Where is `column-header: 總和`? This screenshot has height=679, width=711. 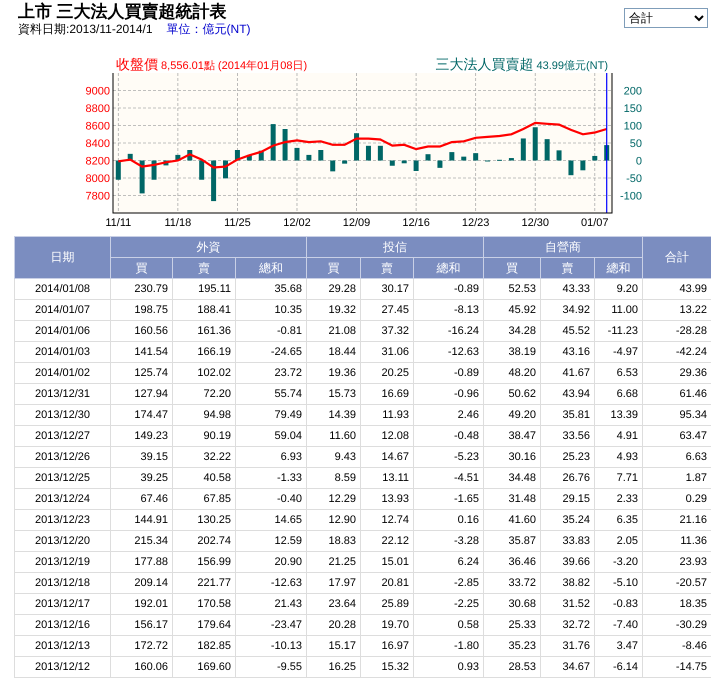
column-header: 總和 is located at coordinates (449, 268).